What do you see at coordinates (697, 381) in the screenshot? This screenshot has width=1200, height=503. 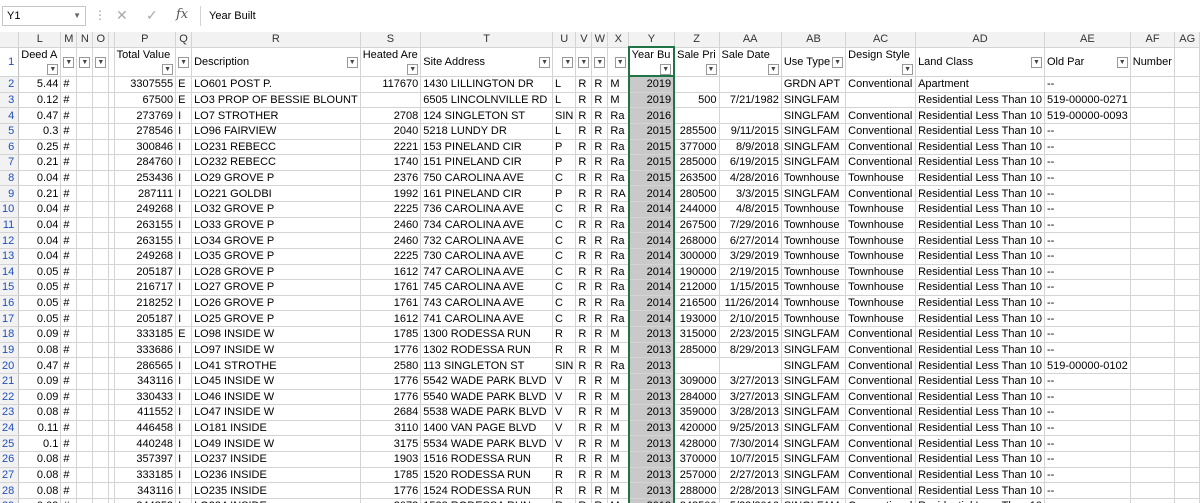 I see `cell-sale-price: 309000` at bounding box center [697, 381].